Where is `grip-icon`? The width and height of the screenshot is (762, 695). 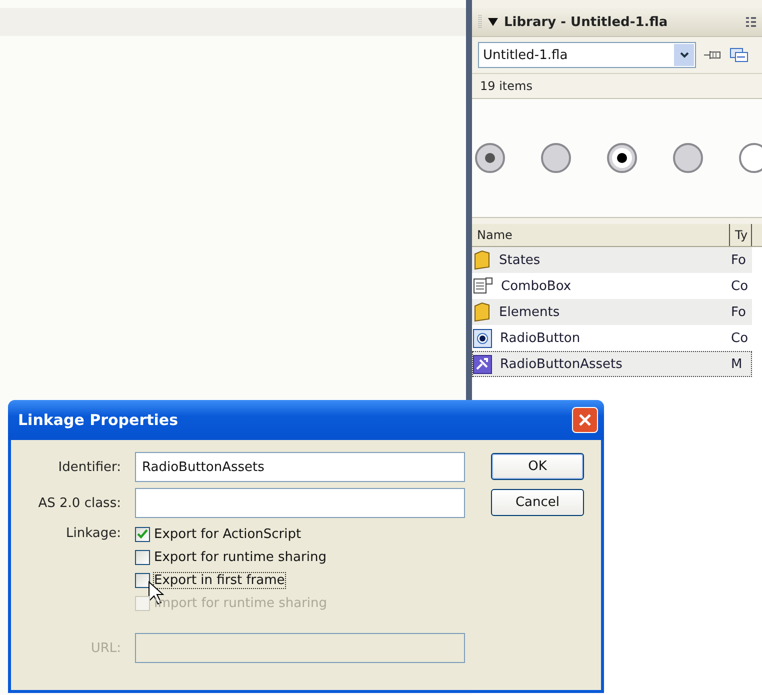 grip-icon is located at coordinates (480, 22).